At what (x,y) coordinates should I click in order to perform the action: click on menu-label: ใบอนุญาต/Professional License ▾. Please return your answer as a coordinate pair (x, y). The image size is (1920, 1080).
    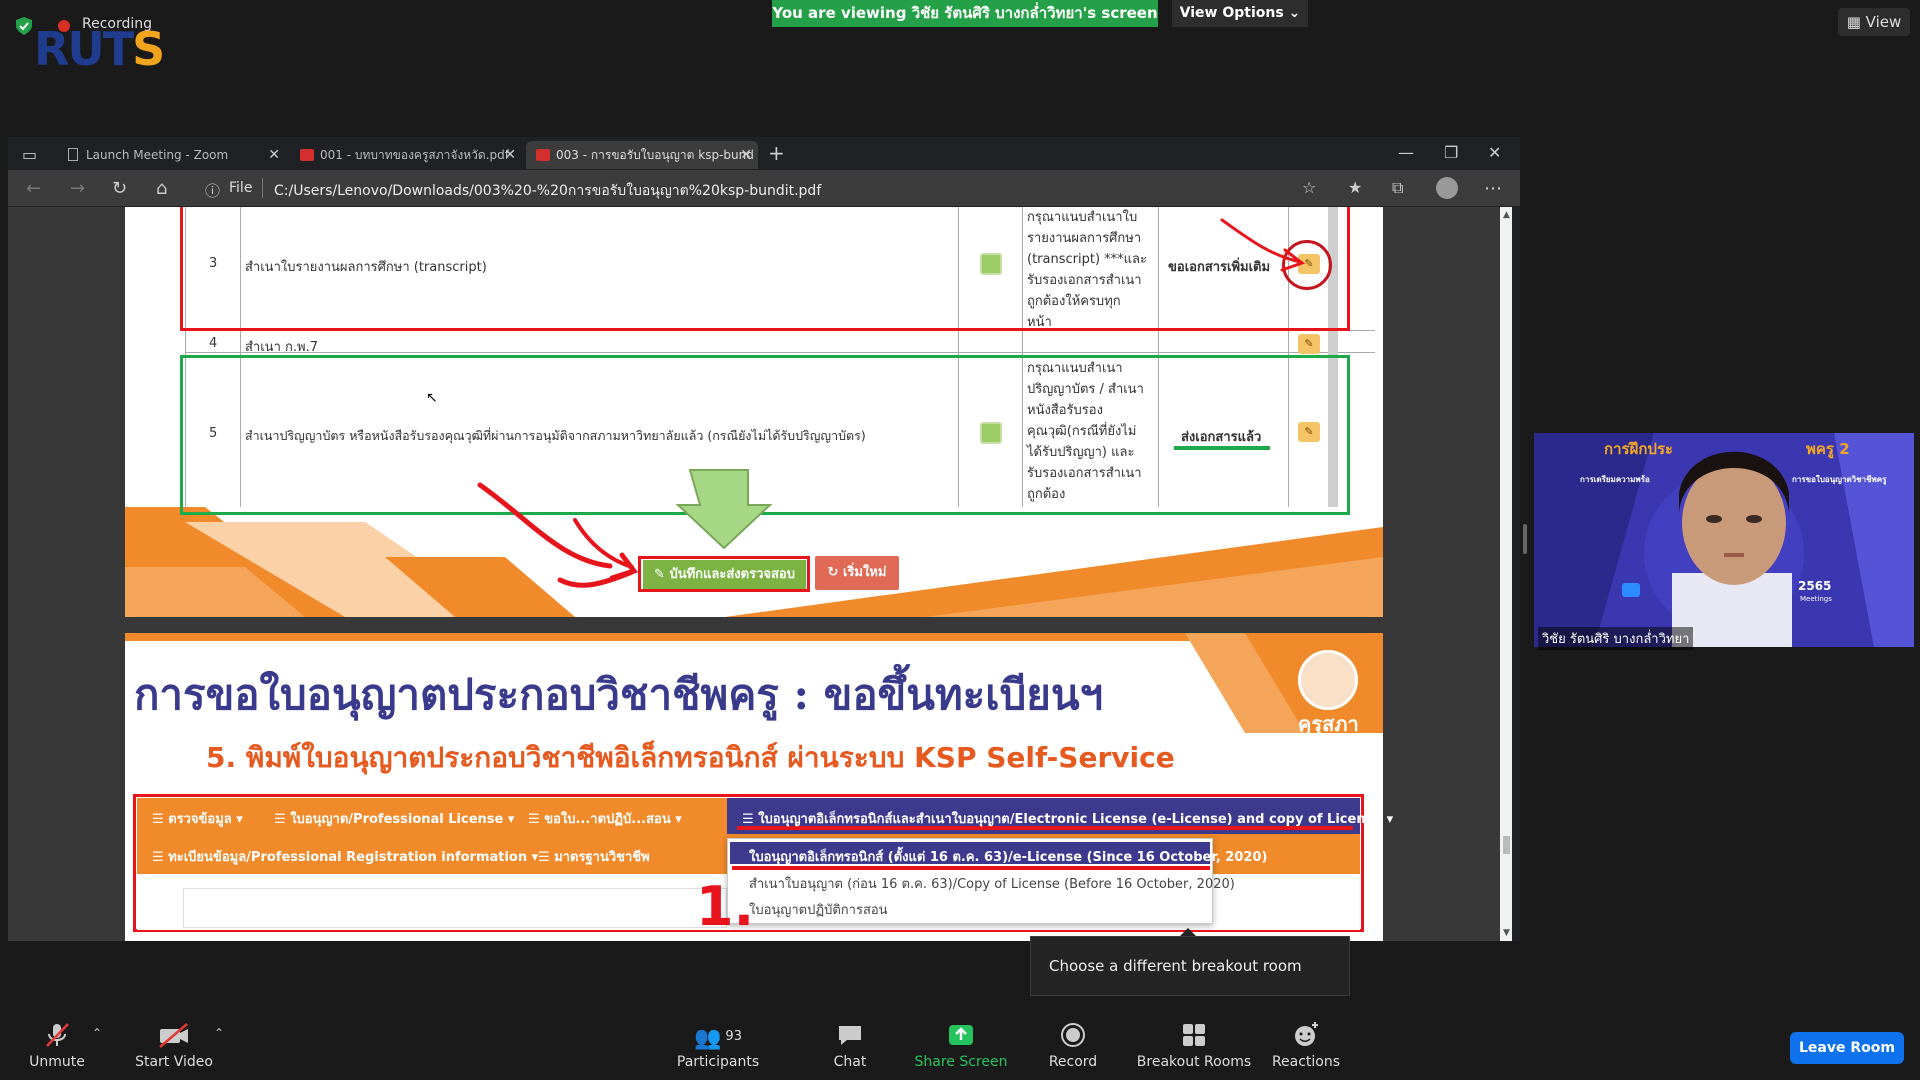
    Looking at the image, I should click on (402, 819).